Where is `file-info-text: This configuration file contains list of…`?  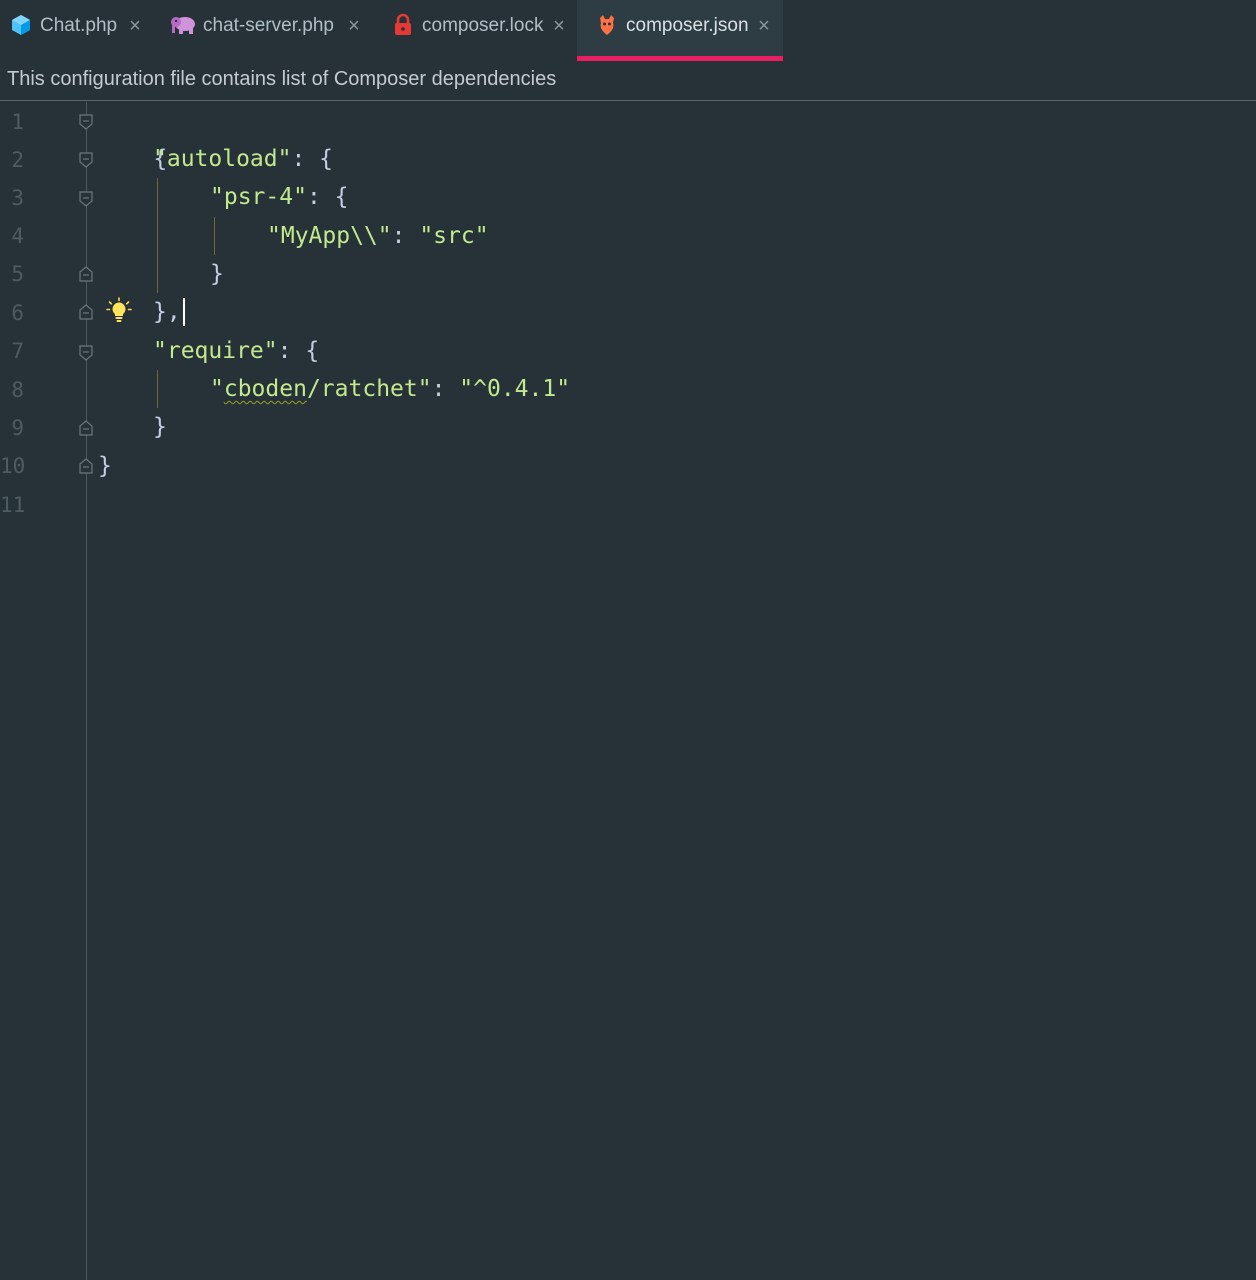
file-info-text: This configuration file contains list of… is located at coordinates (282, 79).